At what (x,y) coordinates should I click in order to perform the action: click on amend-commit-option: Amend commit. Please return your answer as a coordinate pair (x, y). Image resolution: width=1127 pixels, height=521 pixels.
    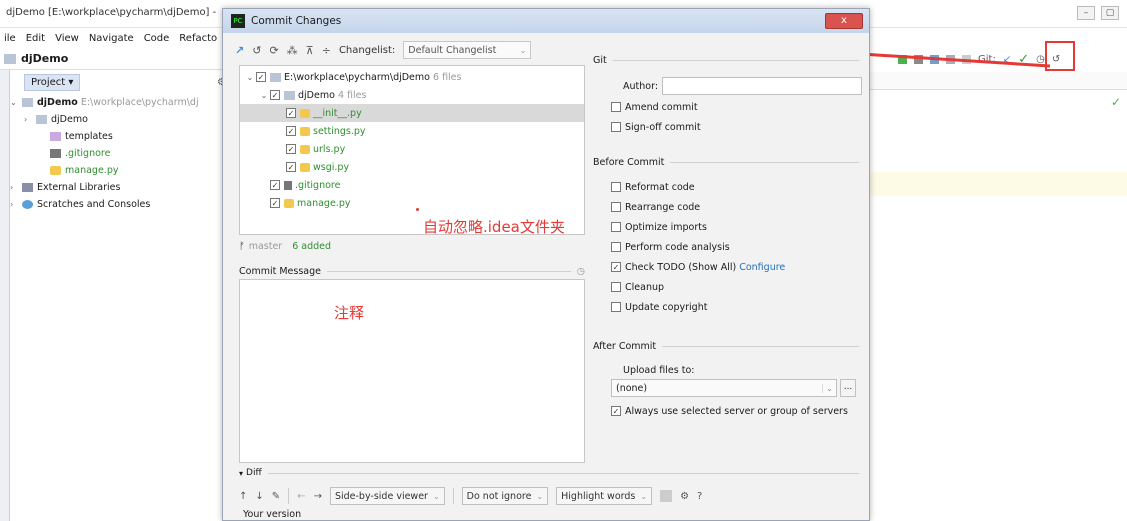
    Looking at the image, I should click on (654, 107).